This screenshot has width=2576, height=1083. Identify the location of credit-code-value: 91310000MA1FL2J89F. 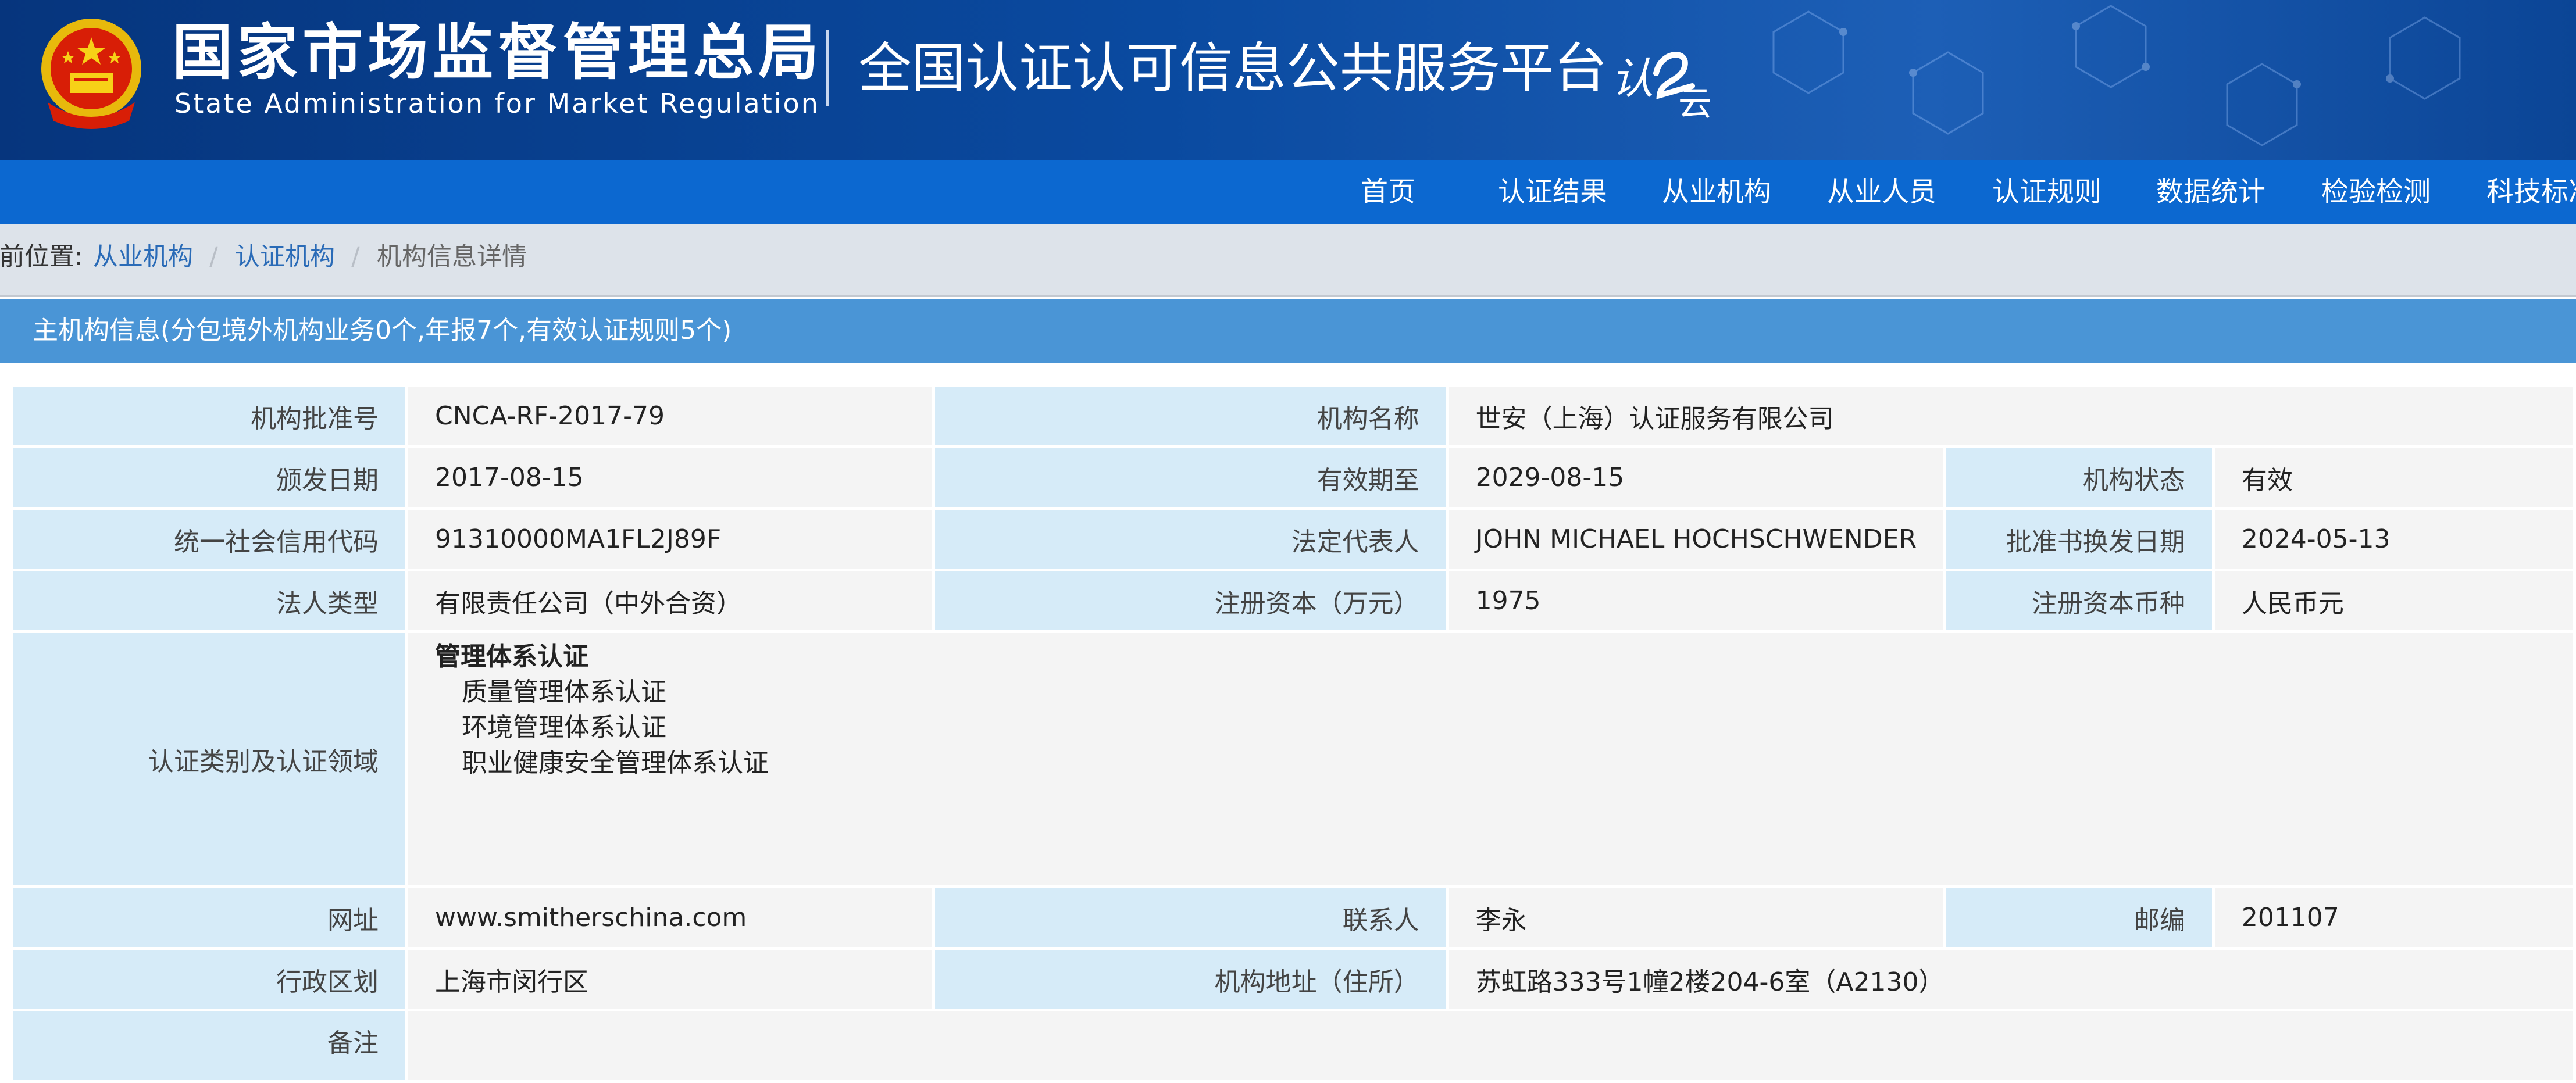
(670, 539).